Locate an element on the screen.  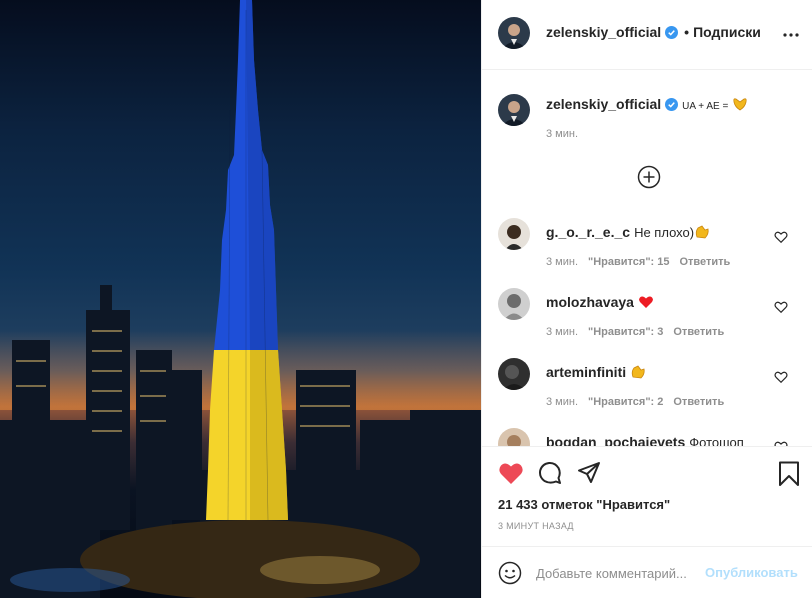
smiley-icon is located at coordinates (510, 573).